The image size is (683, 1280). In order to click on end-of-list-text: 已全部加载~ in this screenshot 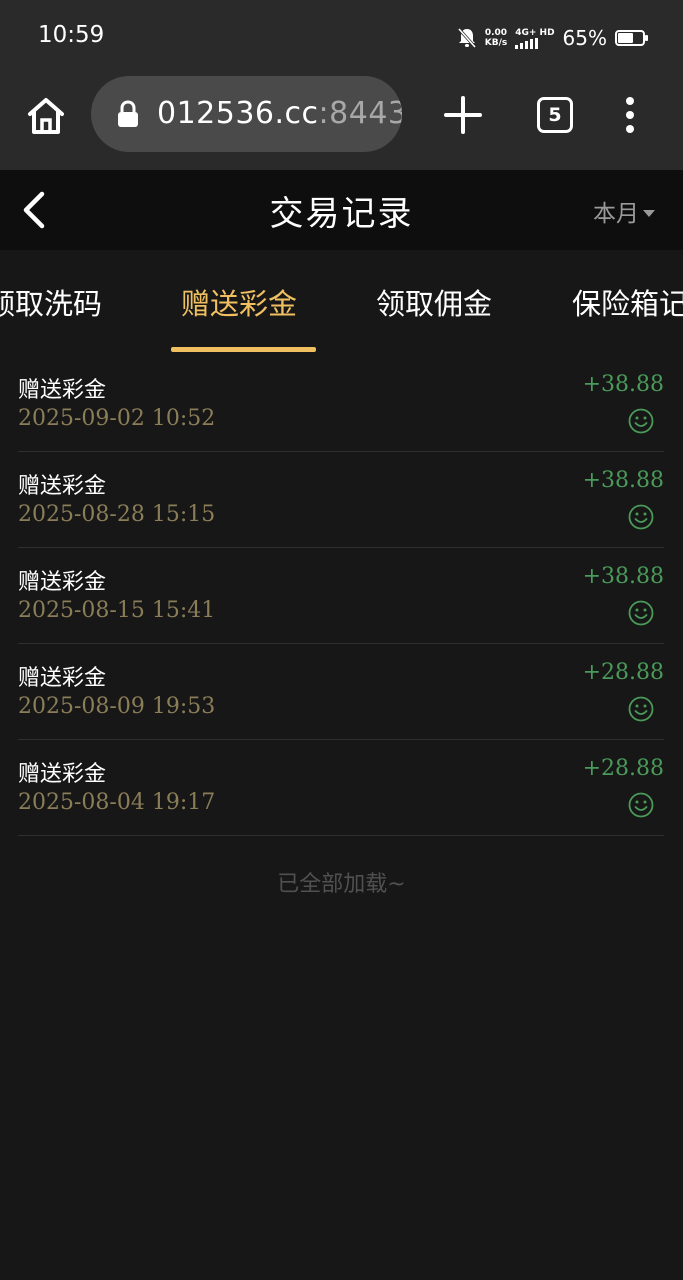, I will do `click(341, 884)`.